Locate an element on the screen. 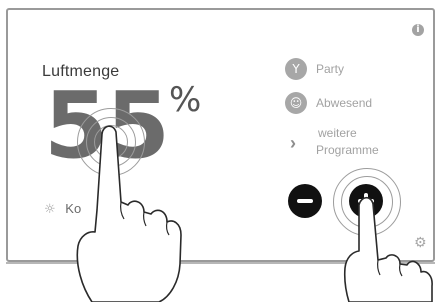  gear-icon: ⚙ is located at coordinates (421, 243).